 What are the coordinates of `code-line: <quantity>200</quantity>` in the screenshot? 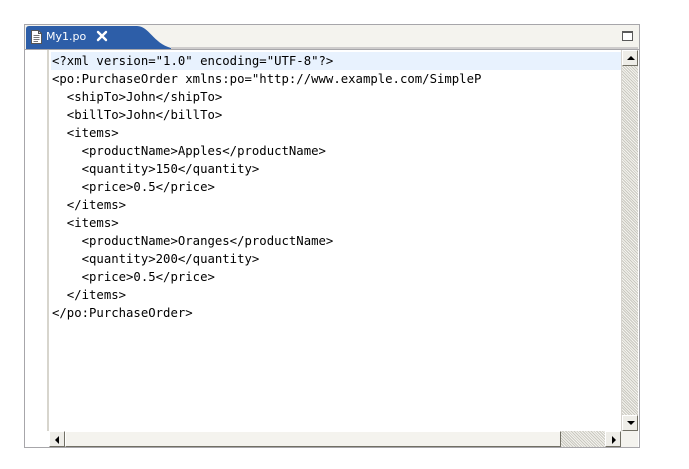 It's located at (156, 259).